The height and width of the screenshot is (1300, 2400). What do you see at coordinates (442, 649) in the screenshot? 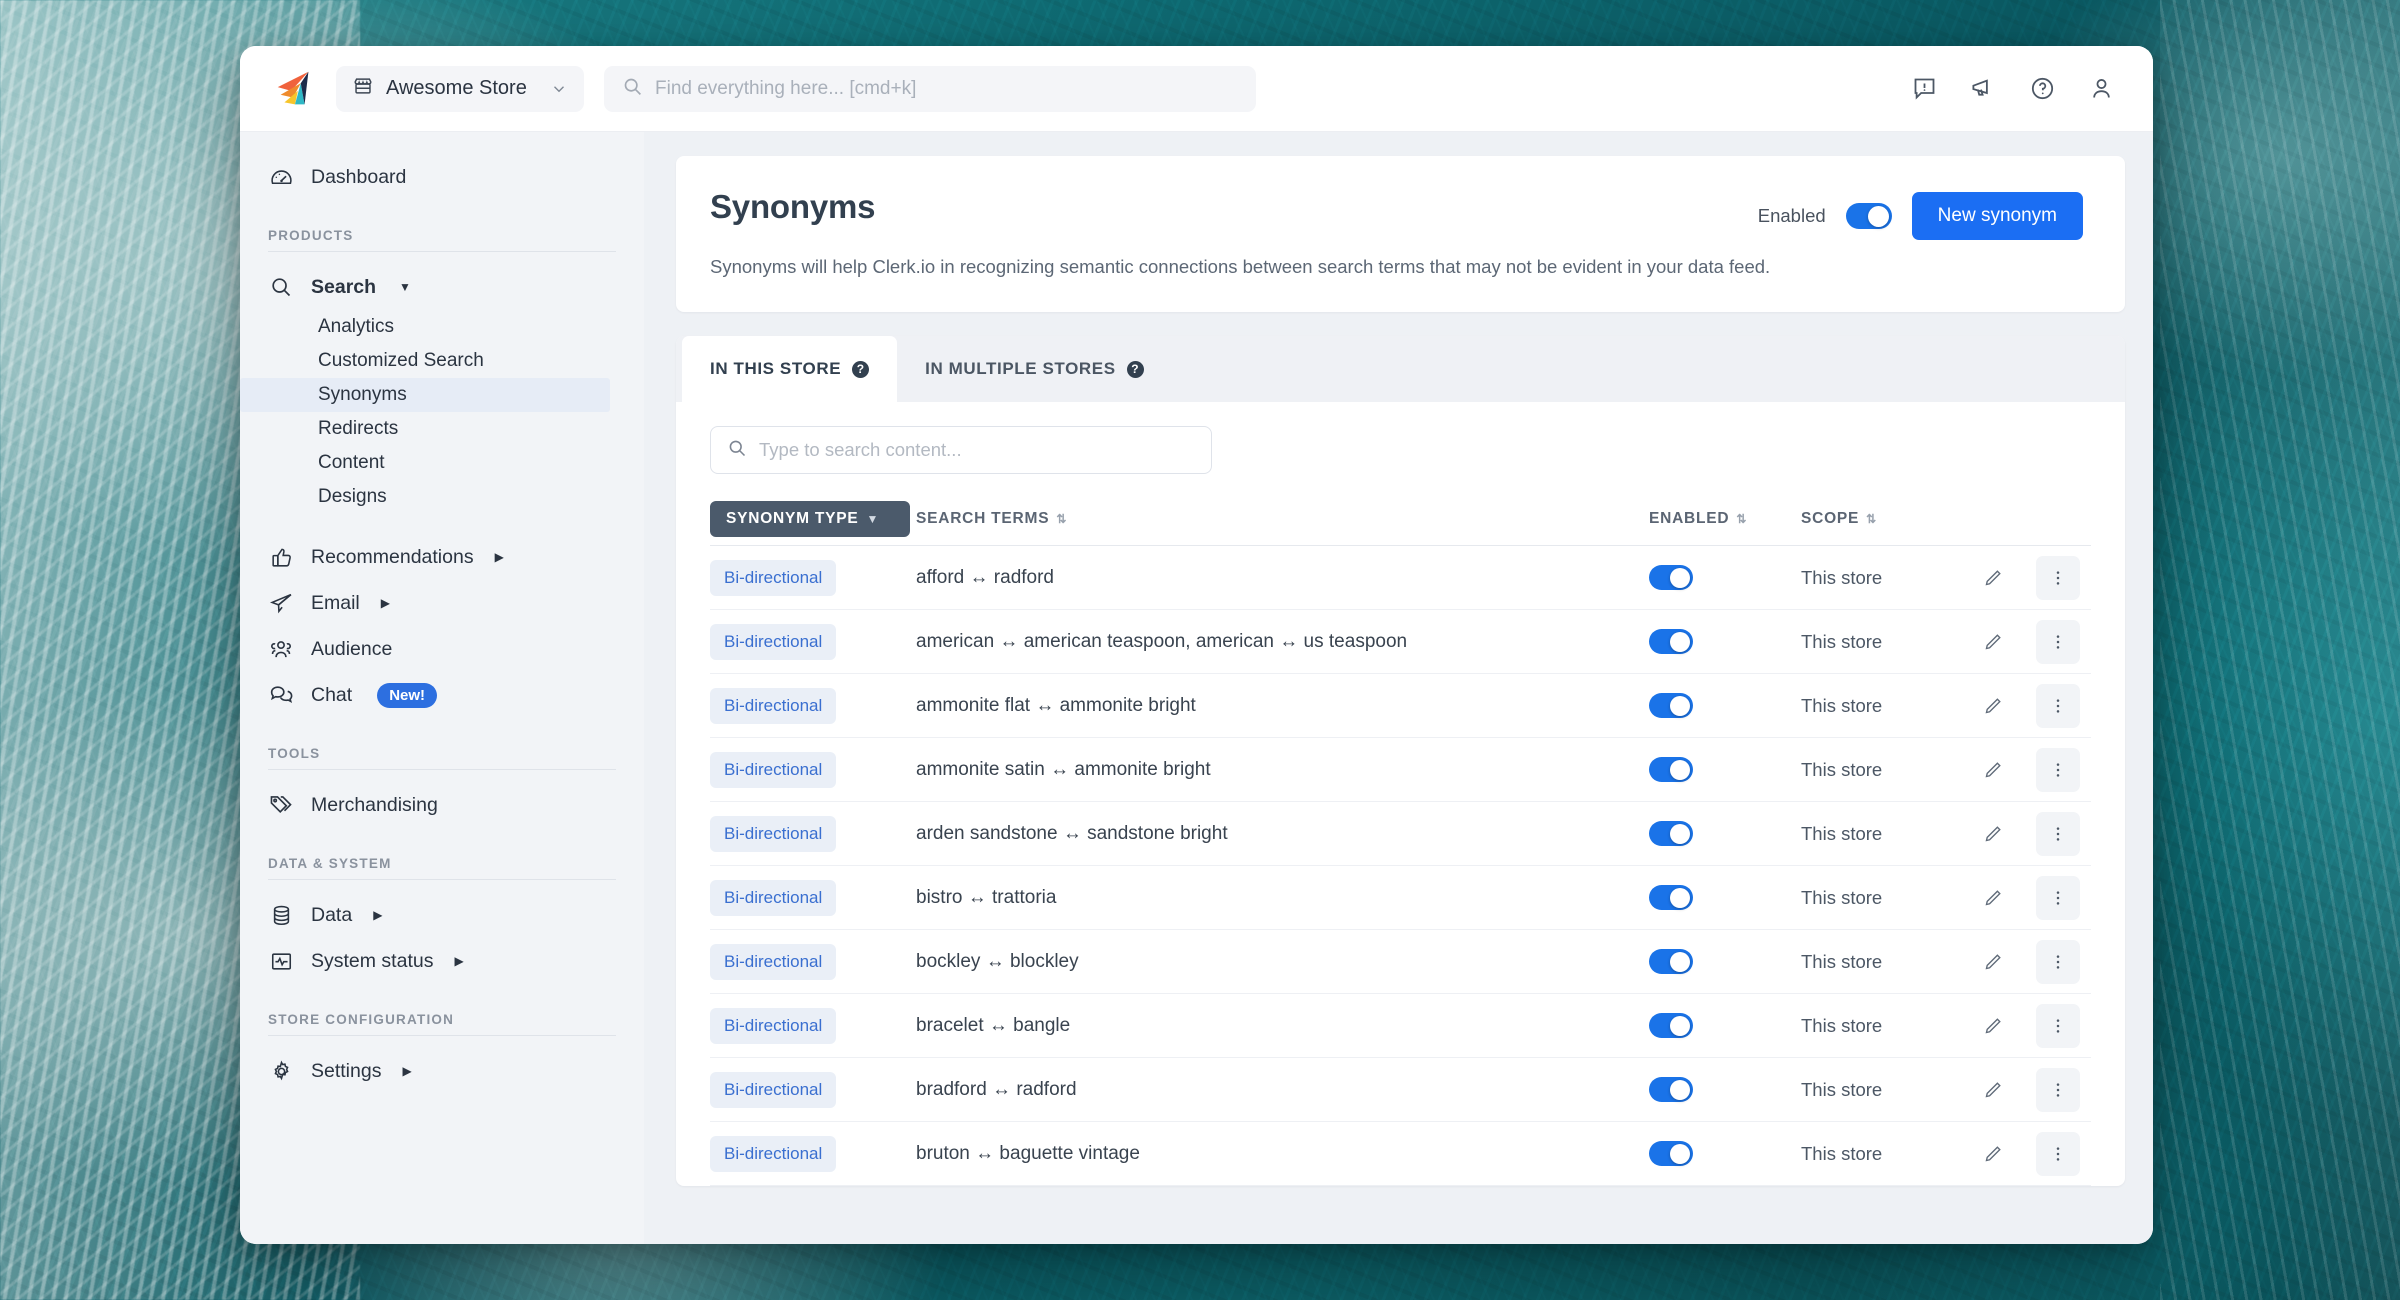
I see `sidebar-item-audience: Audience` at bounding box center [442, 649].